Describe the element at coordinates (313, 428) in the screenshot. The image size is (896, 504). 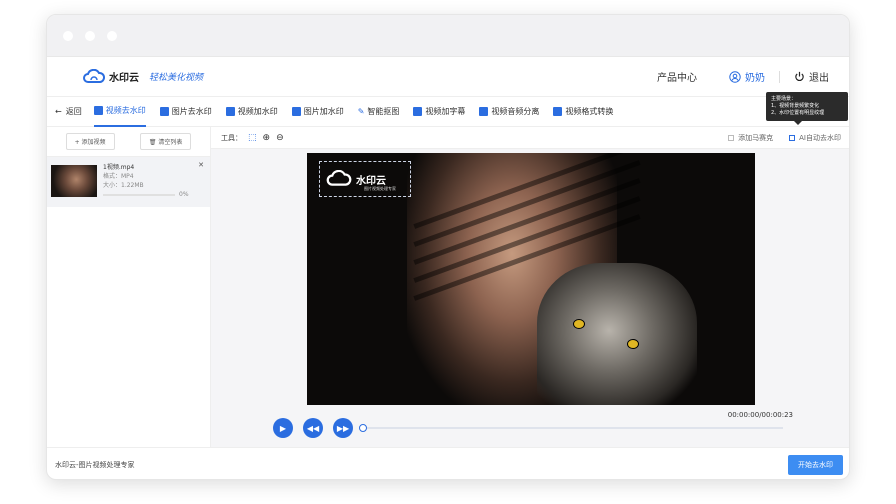
I see `rewind-button: ◀◀` at that location.